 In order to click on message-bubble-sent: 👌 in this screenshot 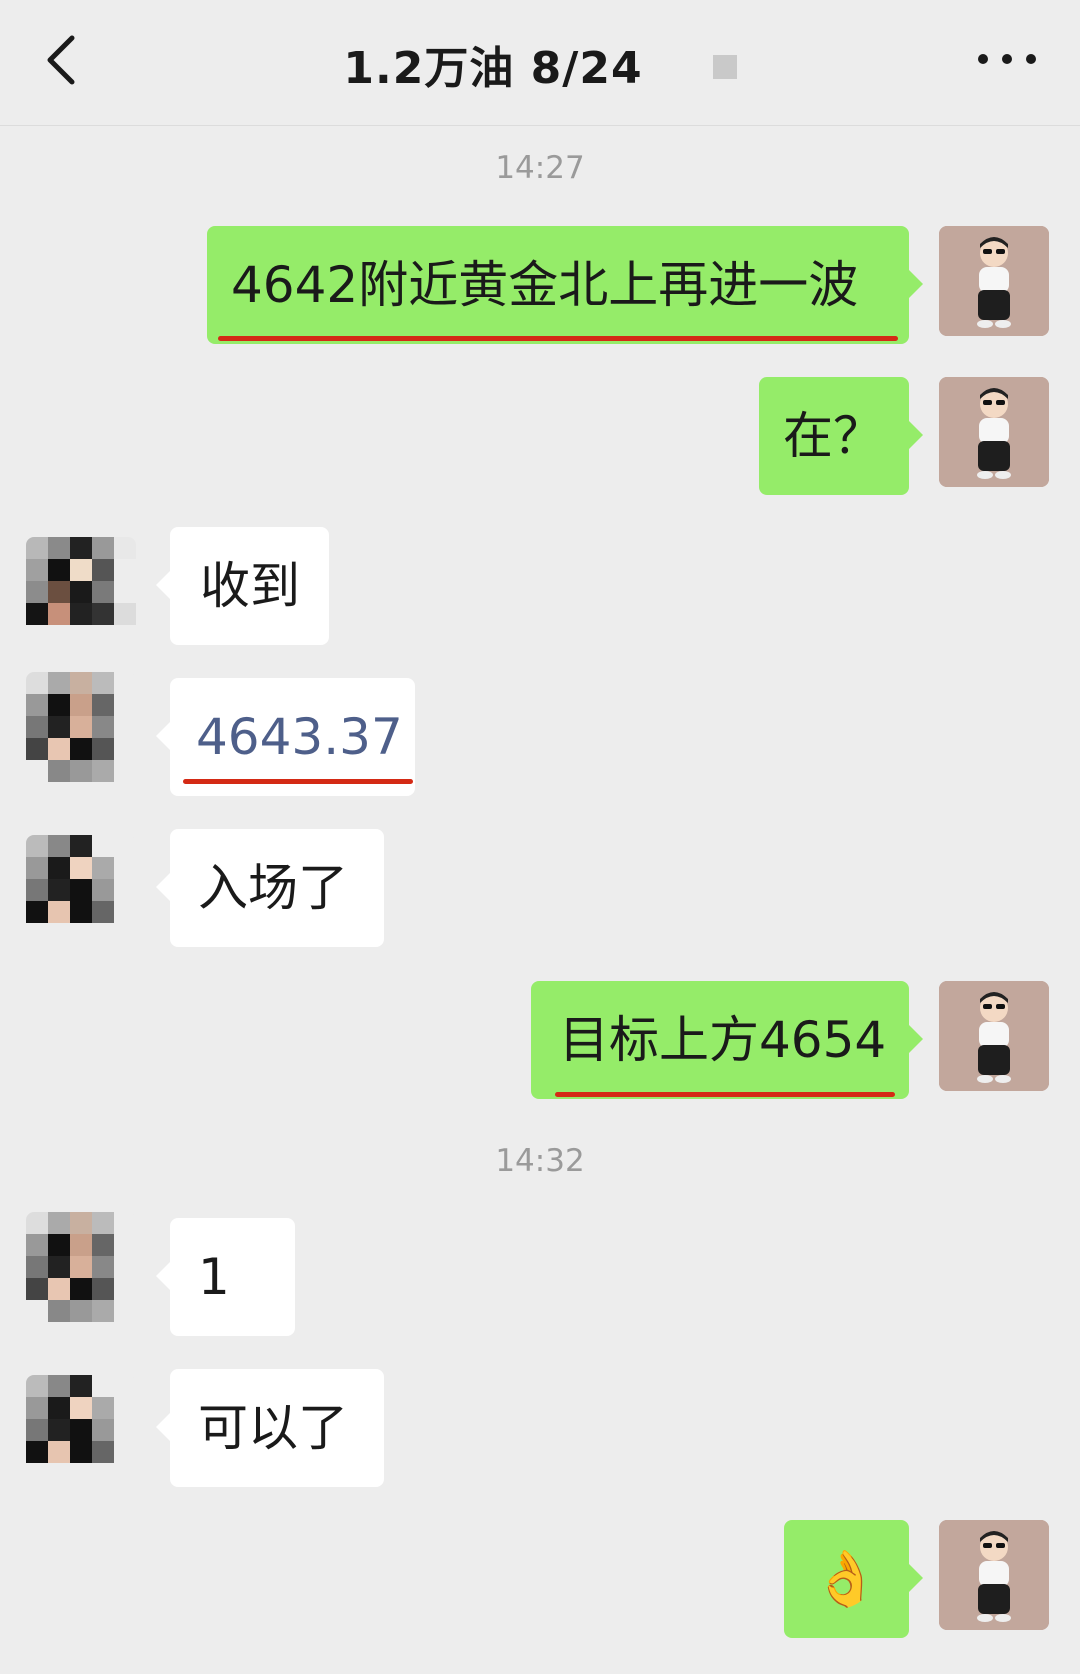, I will do `click(853, 1579)`.